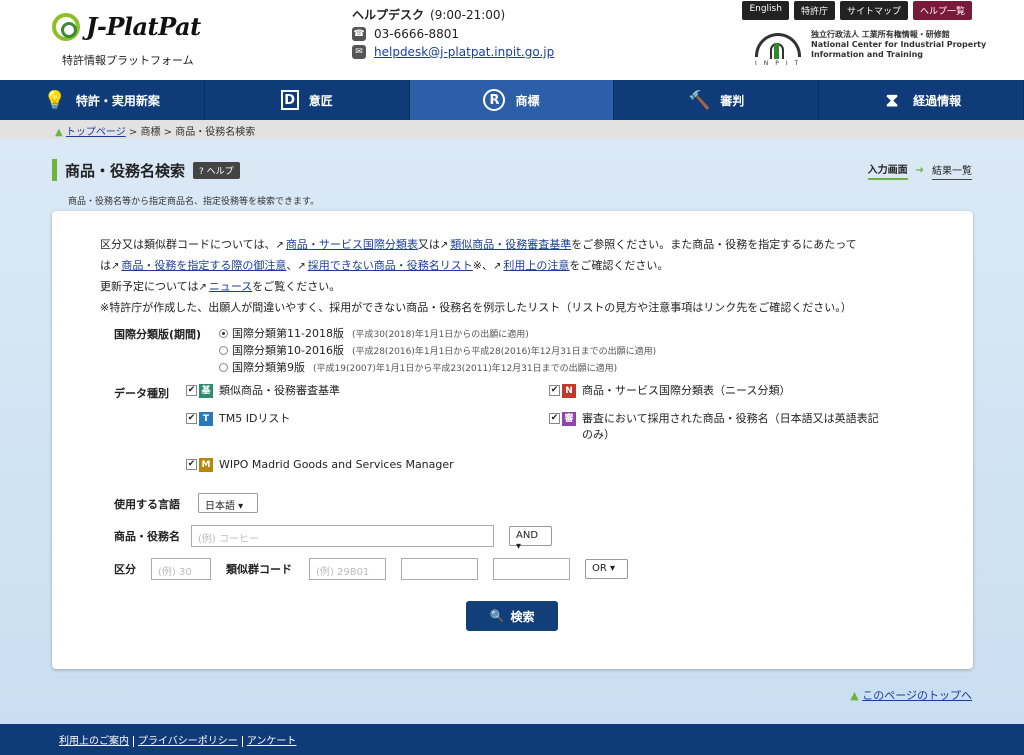  I want to click on nav-trademark: R 商標, so click(512, 100).